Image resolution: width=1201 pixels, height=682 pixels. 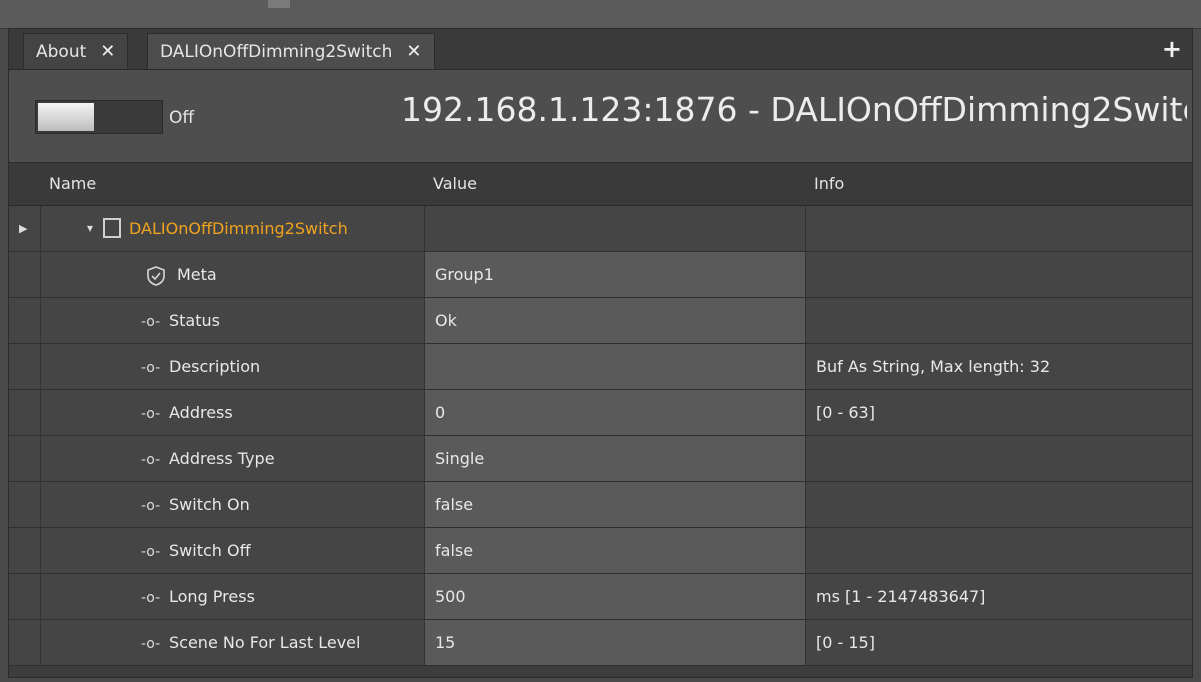 I want to click on value-cell: Single, so click(x=615, y=458).